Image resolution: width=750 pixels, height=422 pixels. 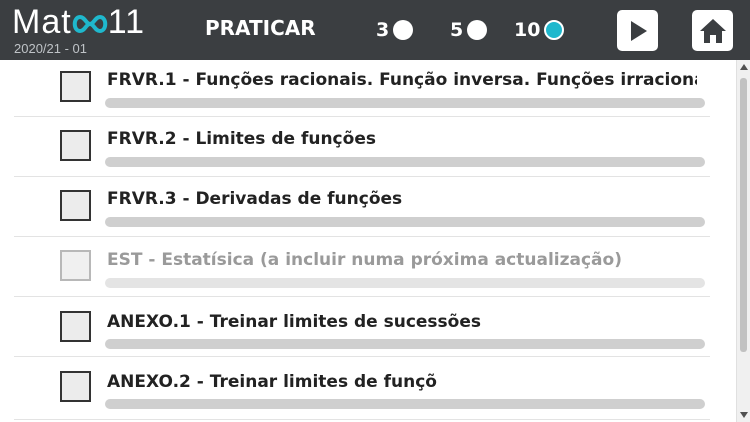 I want to click on question-count-5: 5, so click(x=469, y=30).